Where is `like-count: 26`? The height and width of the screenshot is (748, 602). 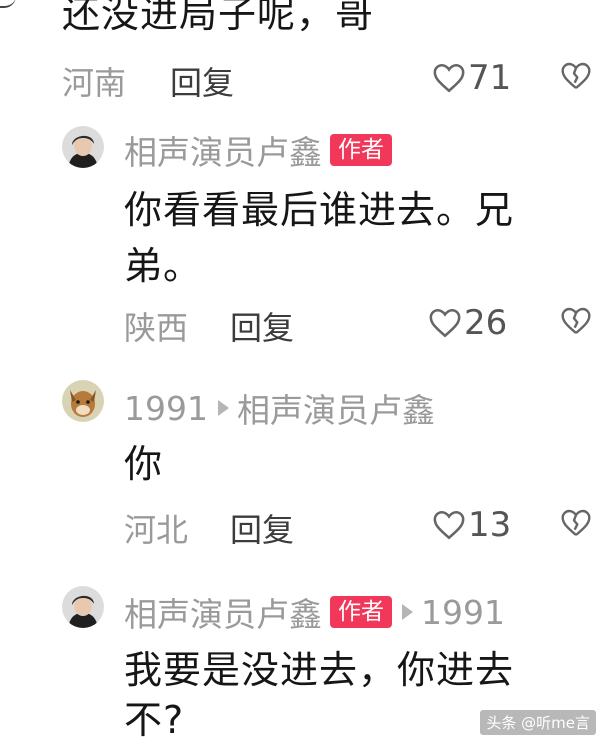
like-count: 26 is located at coordinates (486, 323).